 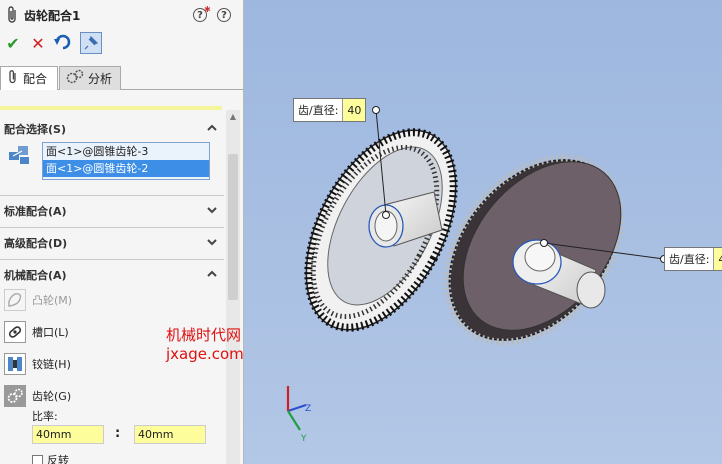 What do you see at coordinates (91, 43) in the screenshot?
I see `keep-visible-pin-icon` at bounding box center [91, 43].